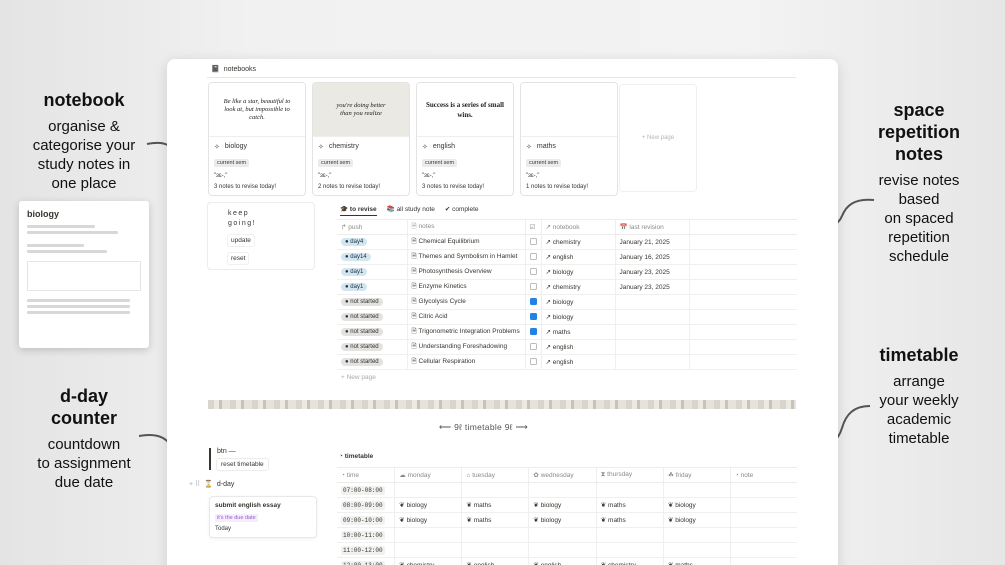 The height and width of the screenshot is (565, 1005). Describe the element at coordinates (238, 258) in the screenshot. I see `reset-button: reset` at that location.